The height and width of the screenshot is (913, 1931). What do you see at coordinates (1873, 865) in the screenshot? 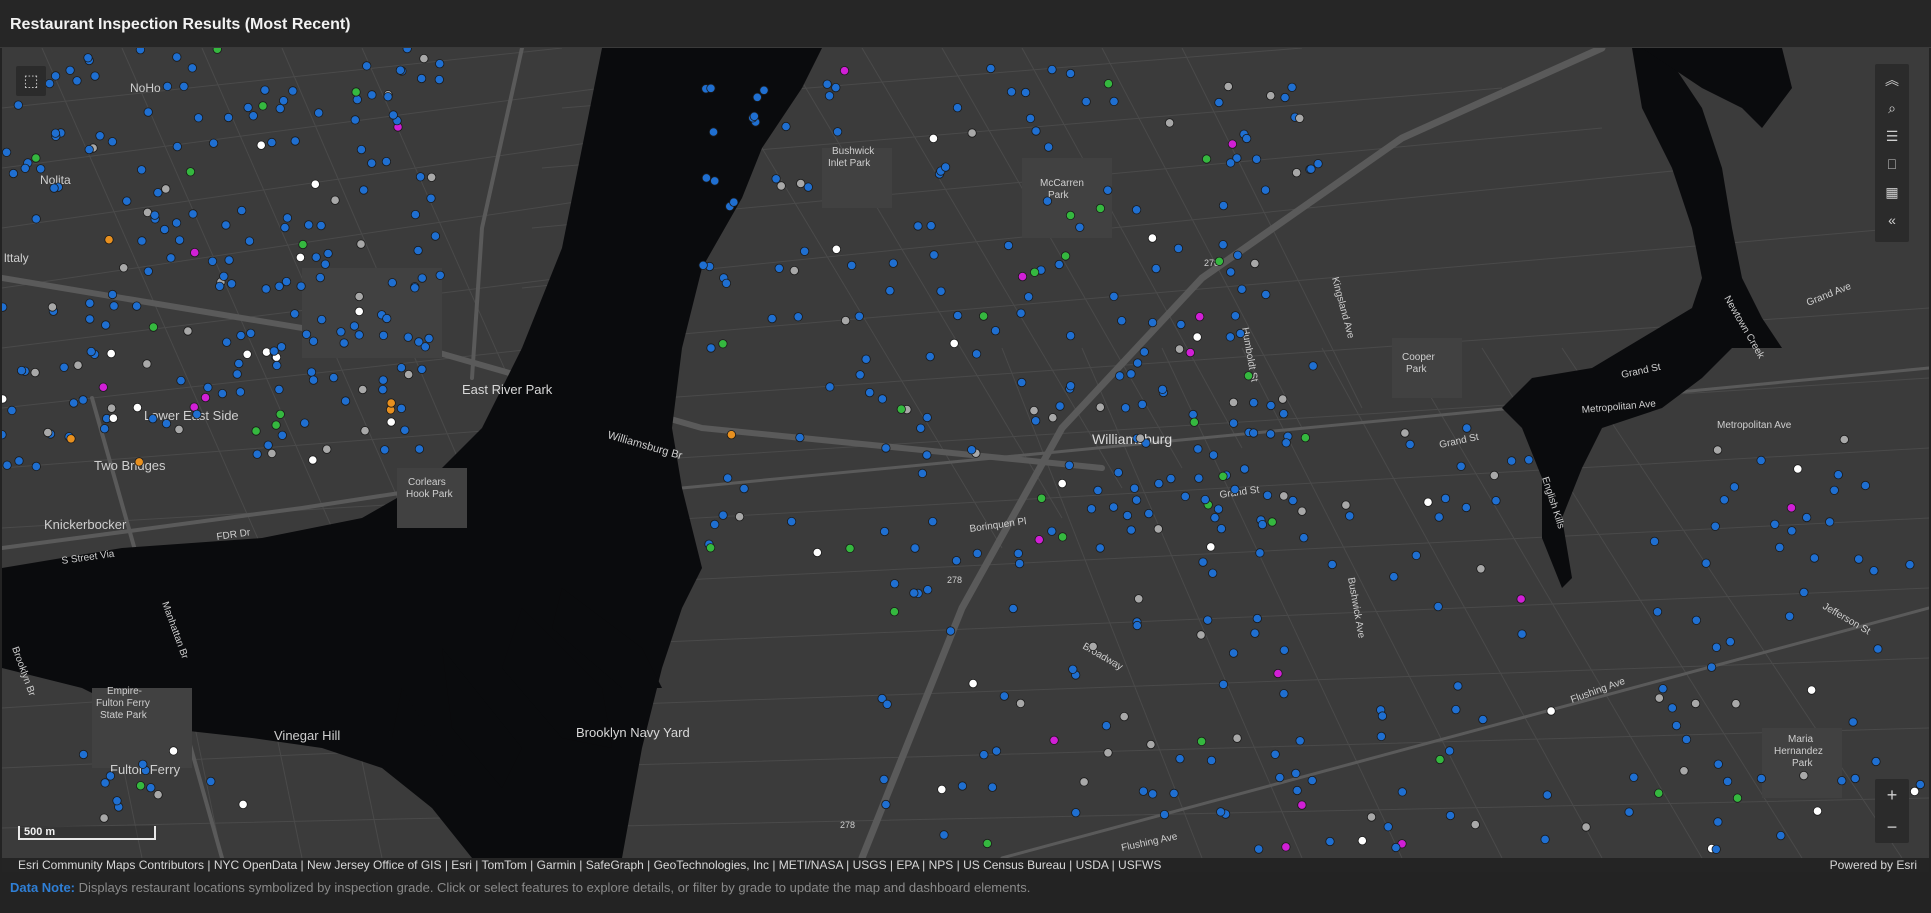
I see `powered-by-esri: Powered by Esri` at bounding box center [1873, 865].